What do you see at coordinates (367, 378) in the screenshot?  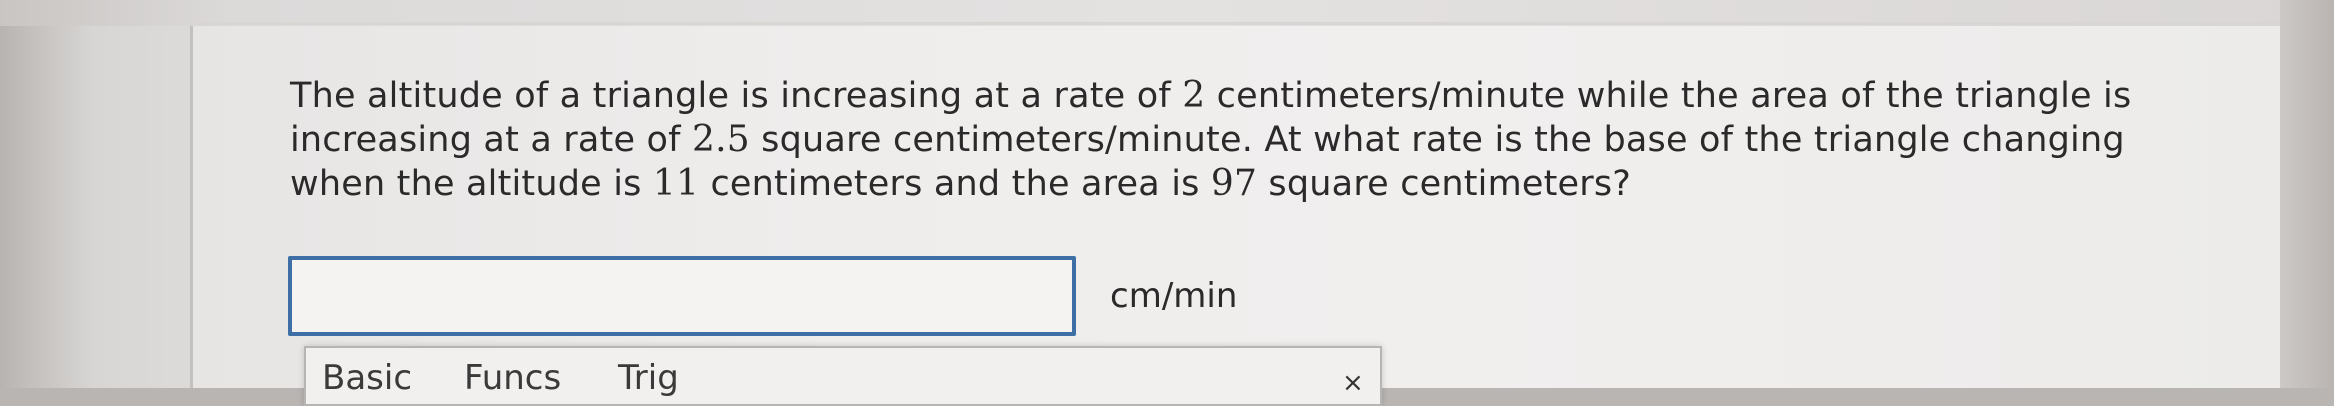 I see `tab-basic: Basic` at bounding box center [367, 378].